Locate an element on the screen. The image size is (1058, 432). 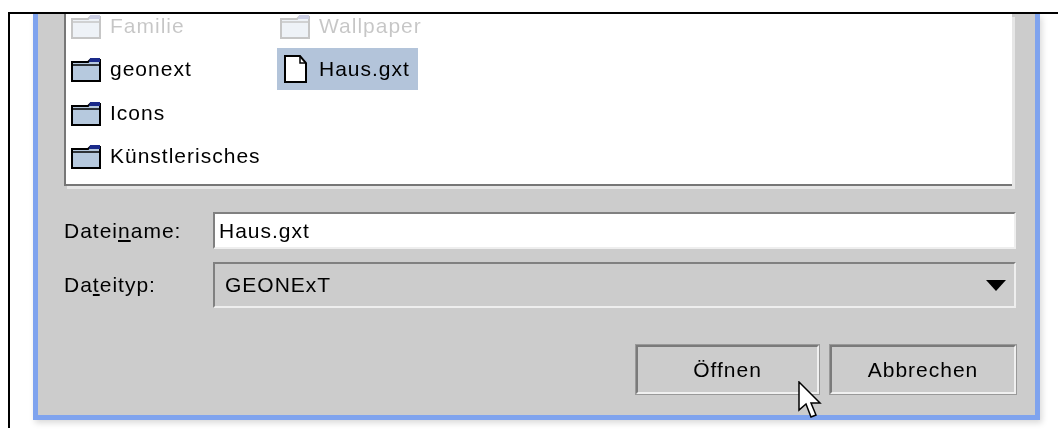
file-list-item: geonext is located at coordinates (134, 69).